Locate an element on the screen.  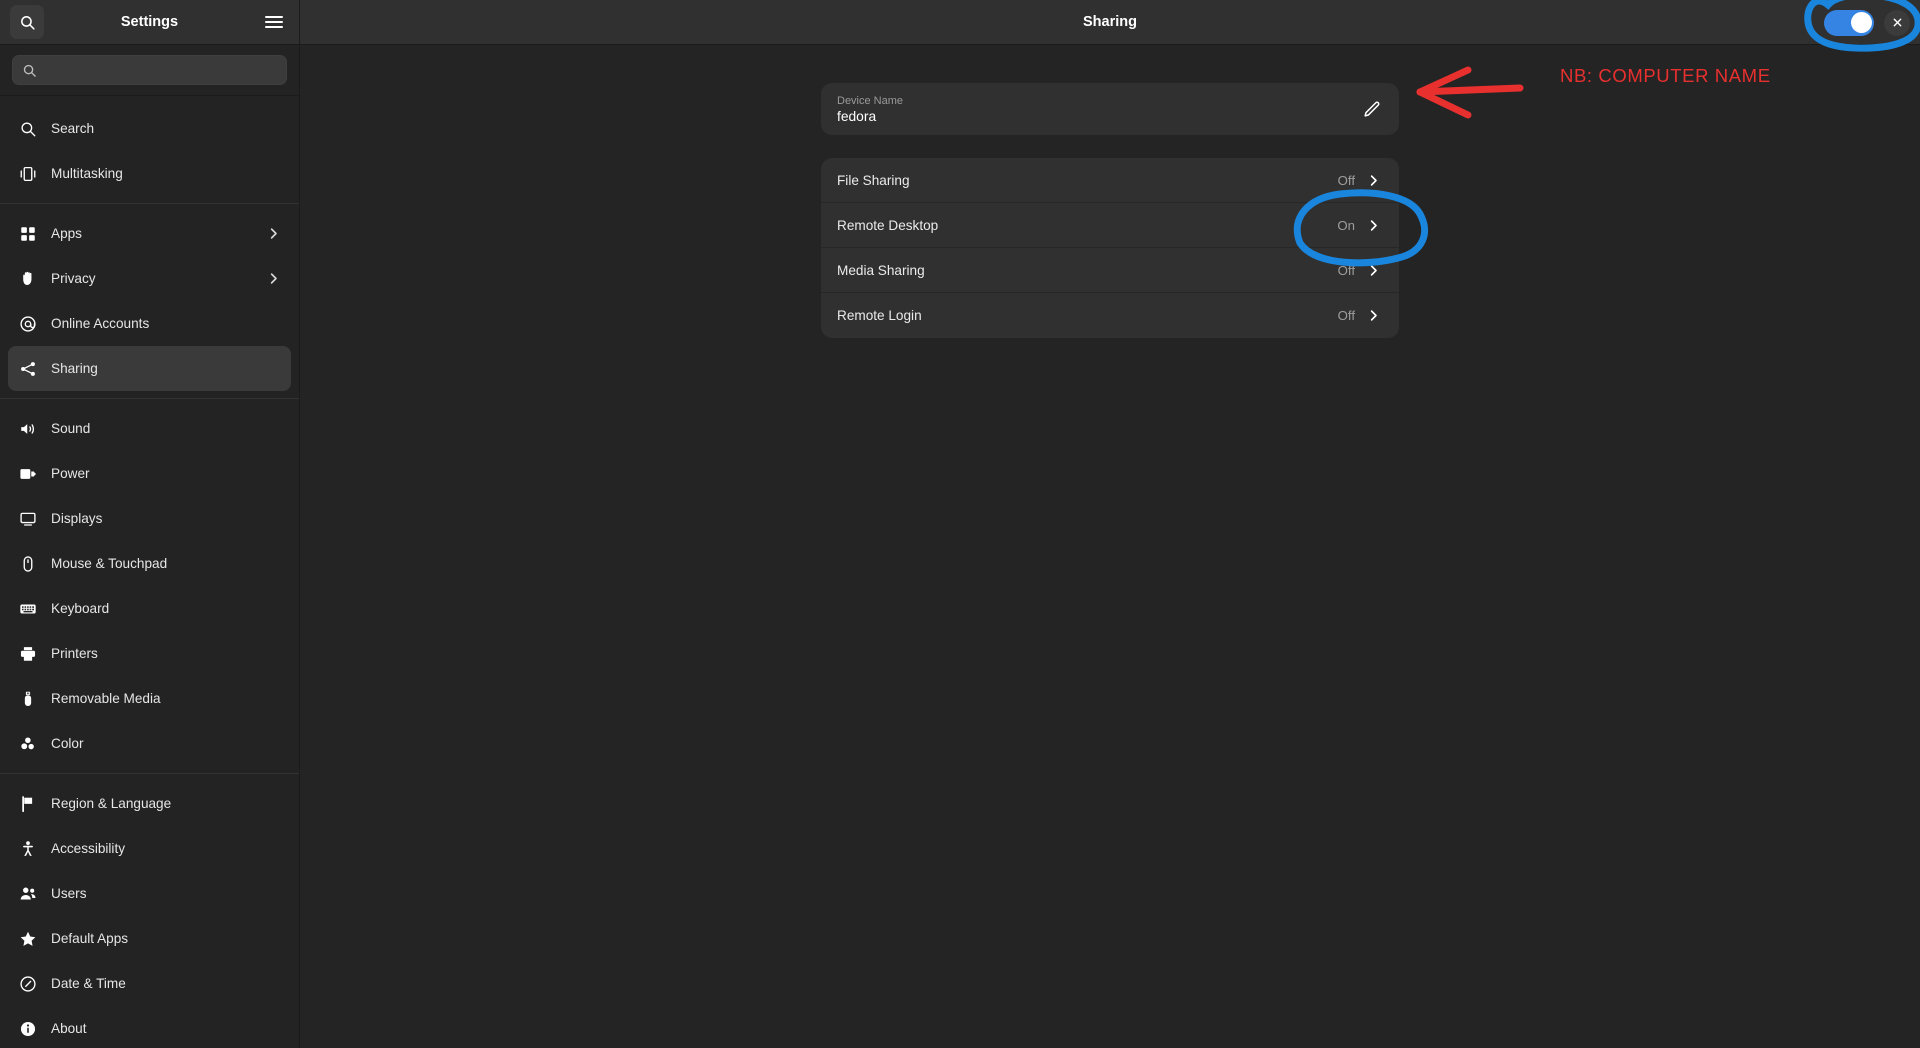
search-field is located at coordinates (149, 70).